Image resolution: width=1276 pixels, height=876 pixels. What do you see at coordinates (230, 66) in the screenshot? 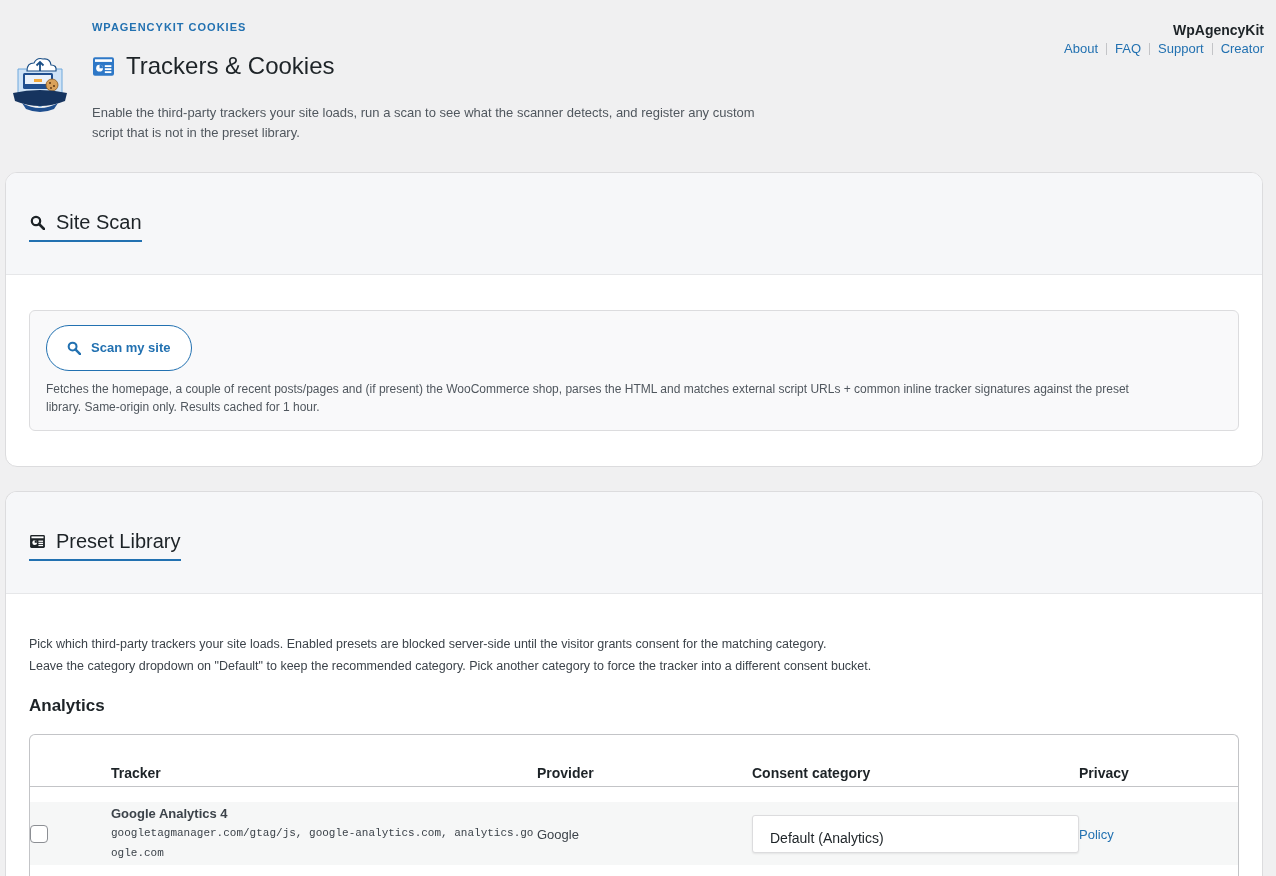
I see `page-title: Trackers & Cookies` at bounding box center [230, 66].